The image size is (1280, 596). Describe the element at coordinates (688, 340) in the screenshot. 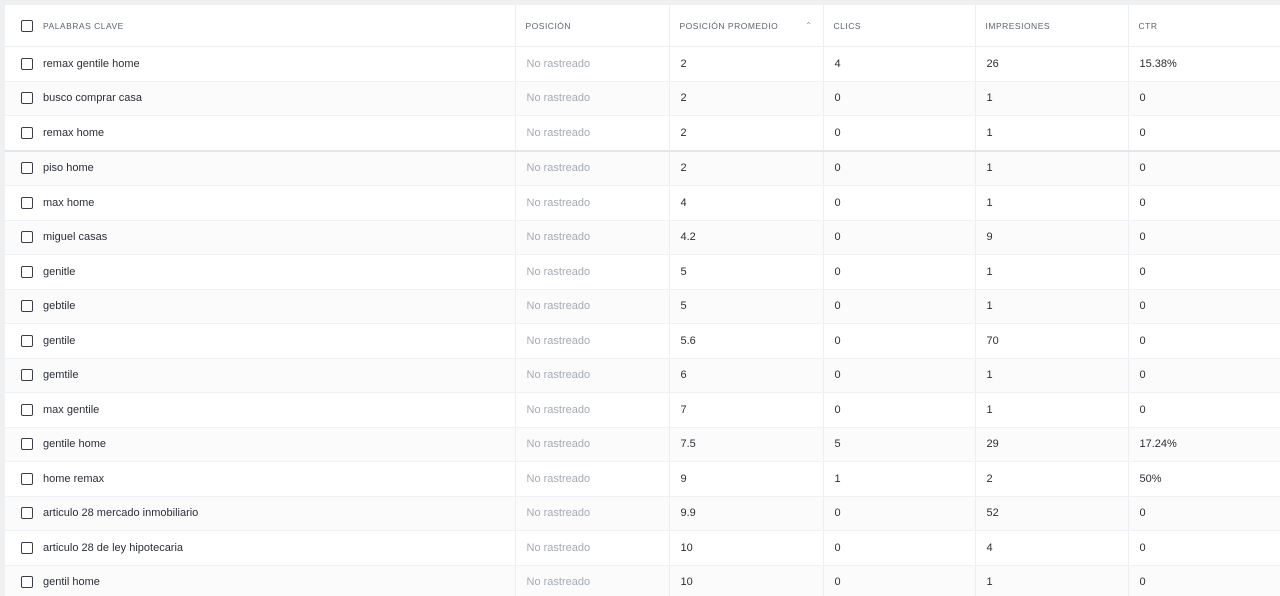

I see `avg-position-cell-value: 5.6` at that location.